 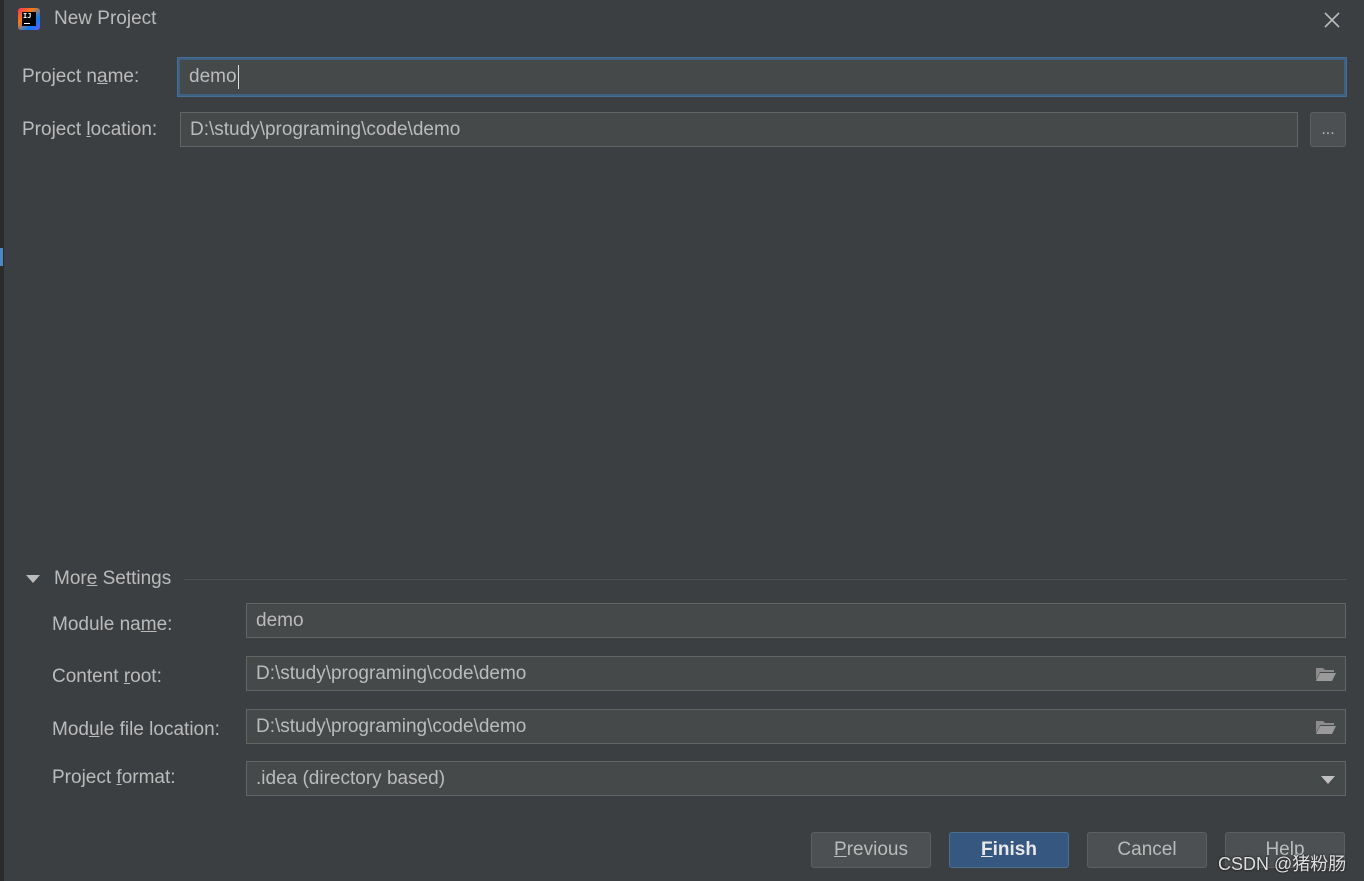 I want to click on module-name-label: Module name:, so click(x=112, y=624).